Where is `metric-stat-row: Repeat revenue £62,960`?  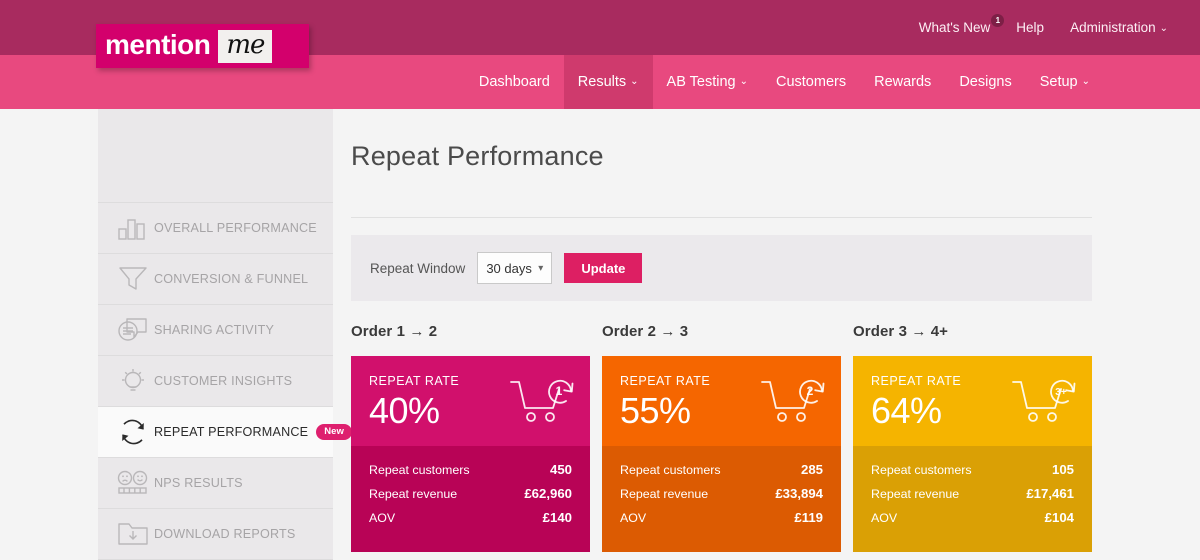 metric-stat-row: Repeat revenue £62,960 is located at coordinates (470, 493).